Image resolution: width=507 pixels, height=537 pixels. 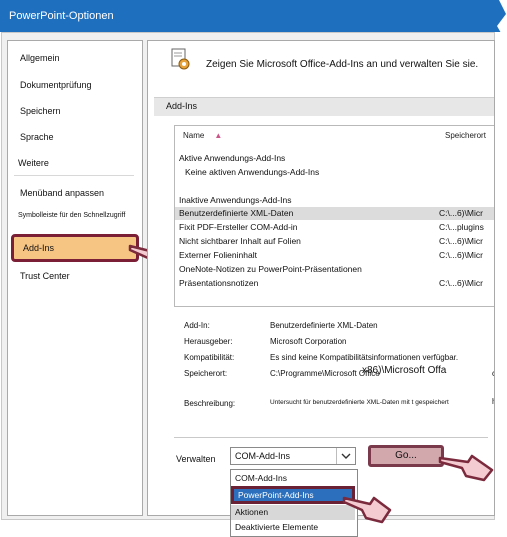 I want to click on sidebar-item-sprache: Sprache, so click(x=75, y=137).